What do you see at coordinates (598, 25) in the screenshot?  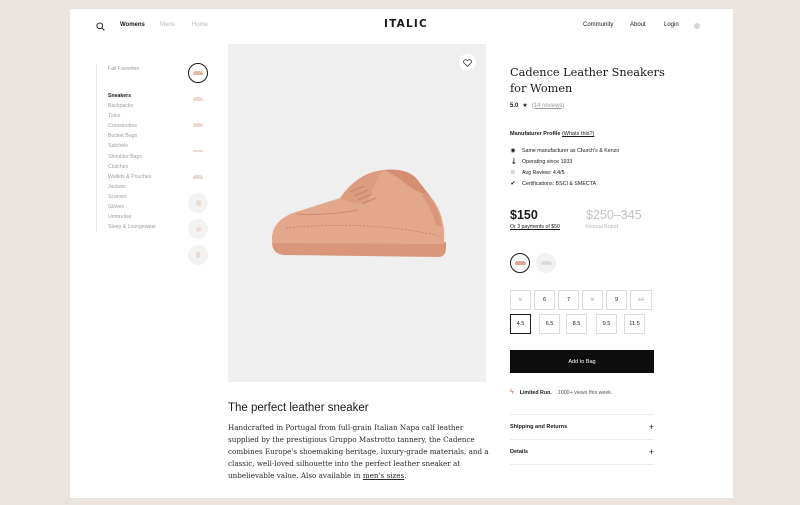 I see `nav-community: Community` at bounding box center [598, 25].